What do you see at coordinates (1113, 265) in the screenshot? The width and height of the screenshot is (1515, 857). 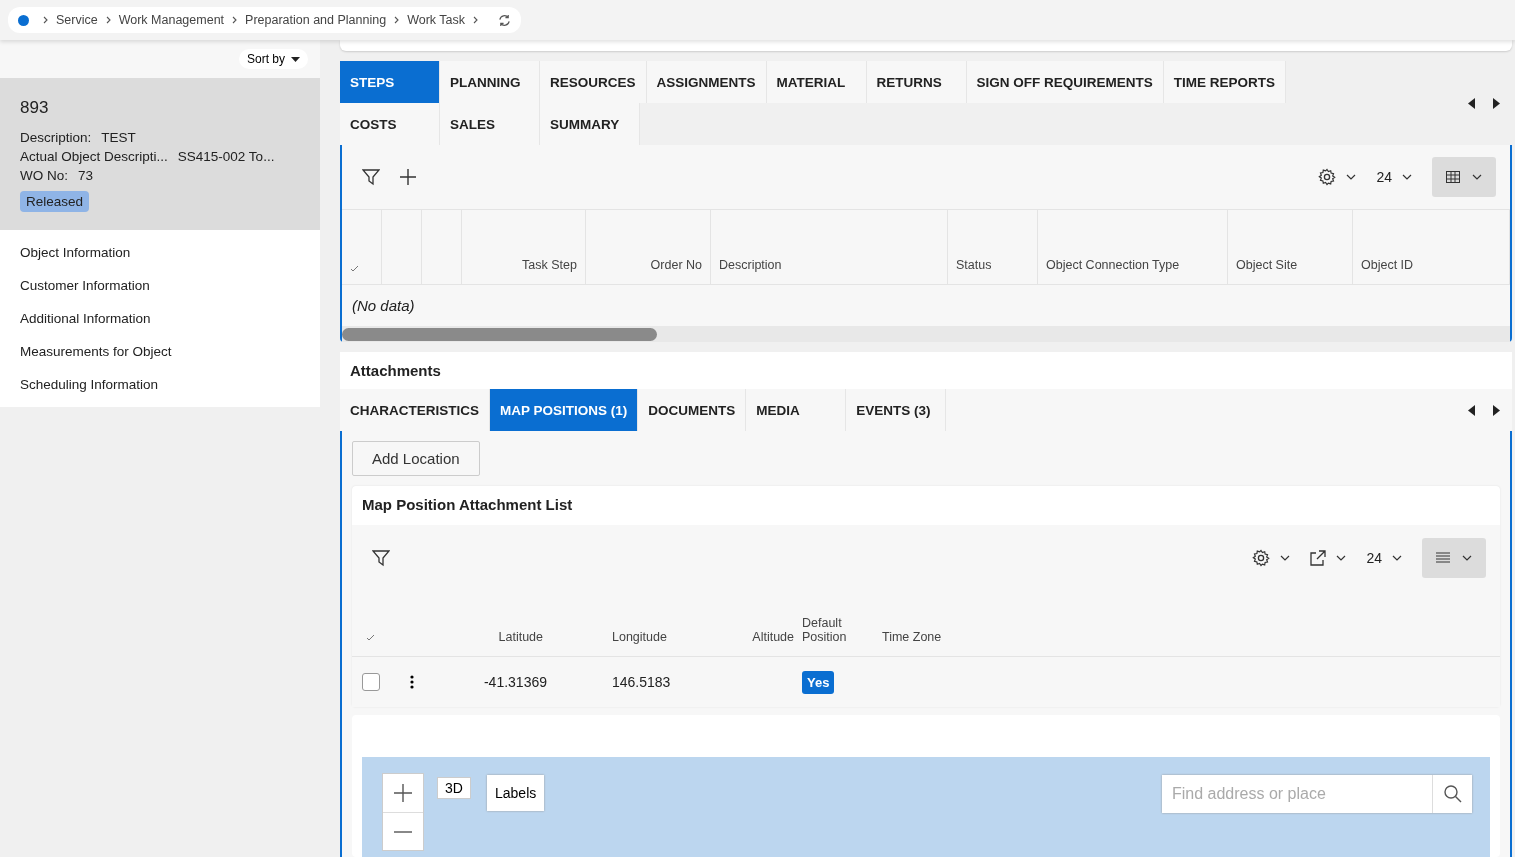 I see `column-header: Object Connection Type` at bounding box center [1113, 265].